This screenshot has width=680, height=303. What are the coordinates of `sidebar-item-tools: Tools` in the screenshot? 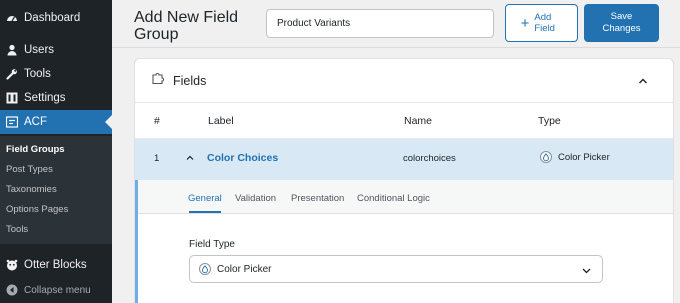 It's located at (56, 74).